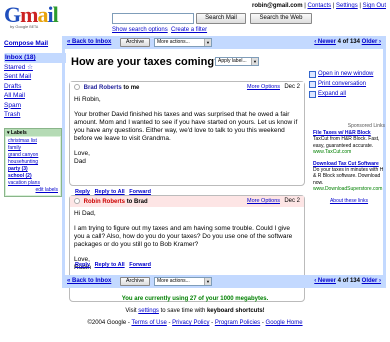 The image size is (390, 342). I want to click on open-new-window-action: Open in new window, so click(347, 74).